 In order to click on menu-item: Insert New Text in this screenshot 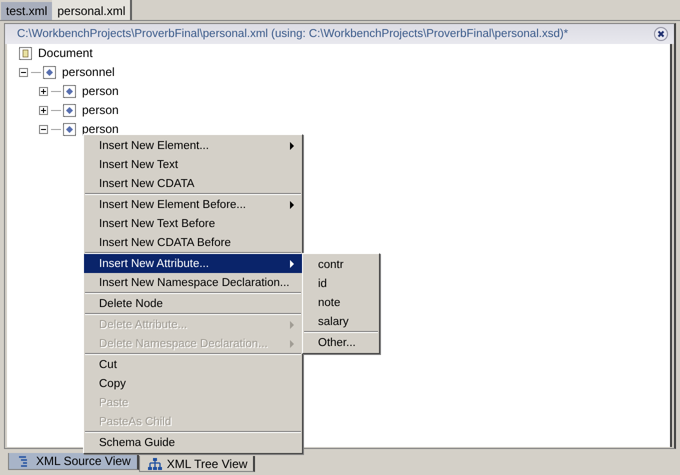, I will do `click(193, 164)`.